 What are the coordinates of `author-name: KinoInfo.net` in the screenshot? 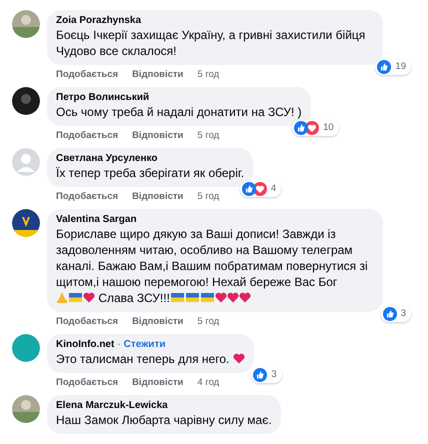 It's located at (85, 344).